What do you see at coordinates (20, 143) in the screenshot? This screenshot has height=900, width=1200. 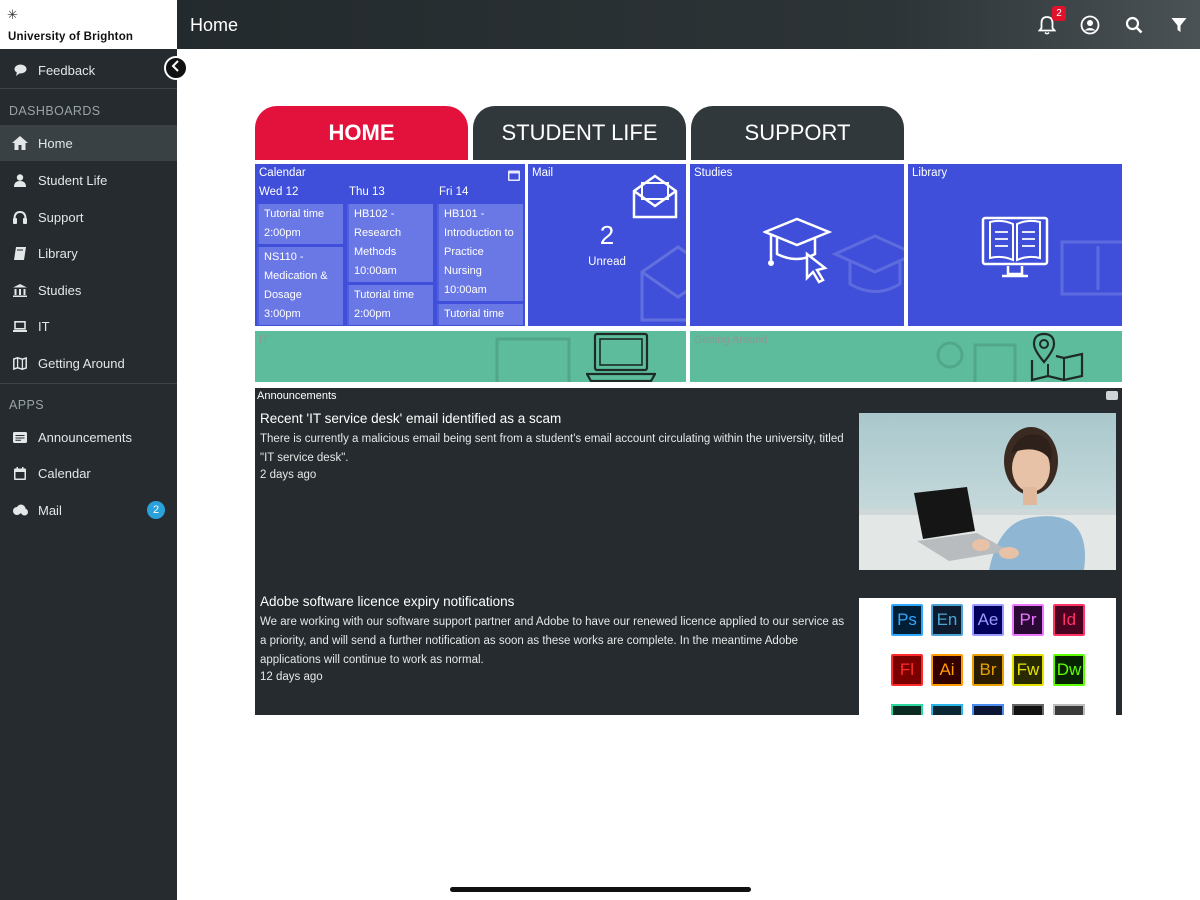 I see `home-icon` at bounding box center [20, 143].